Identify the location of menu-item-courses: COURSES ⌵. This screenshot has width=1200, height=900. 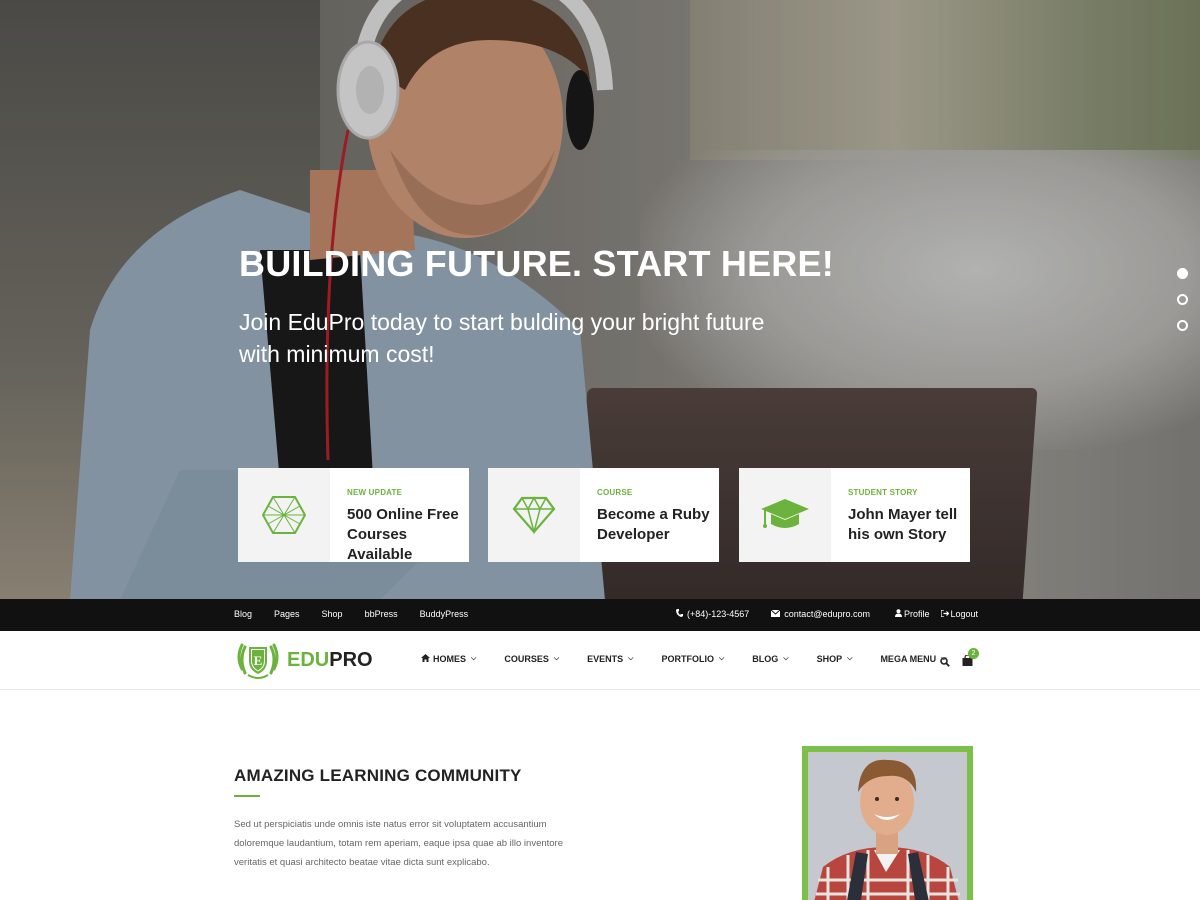
(531, 659).